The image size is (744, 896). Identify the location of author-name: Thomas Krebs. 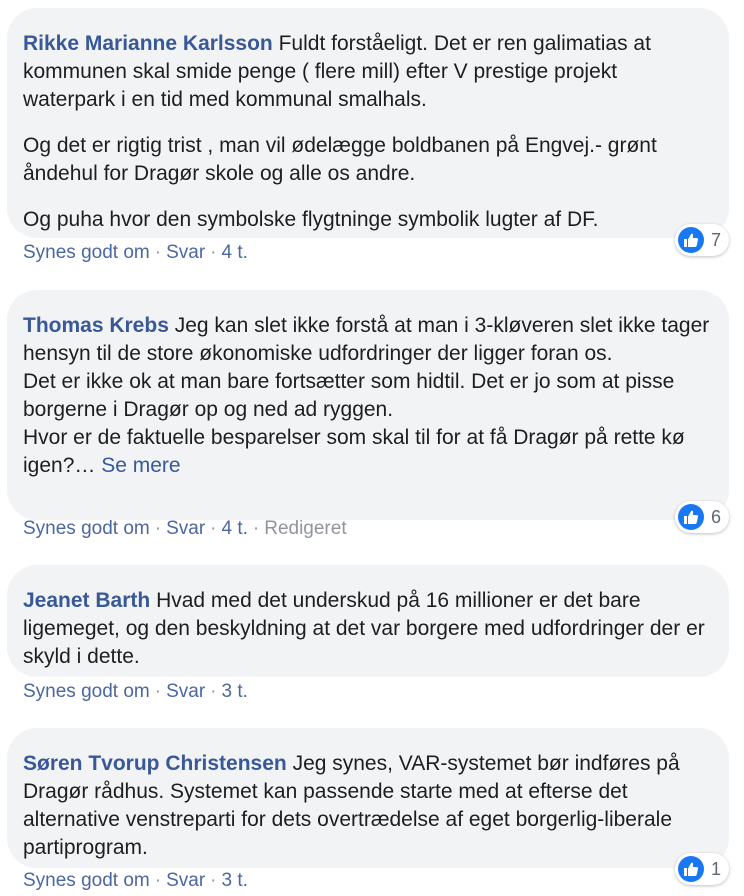
(96, 325).